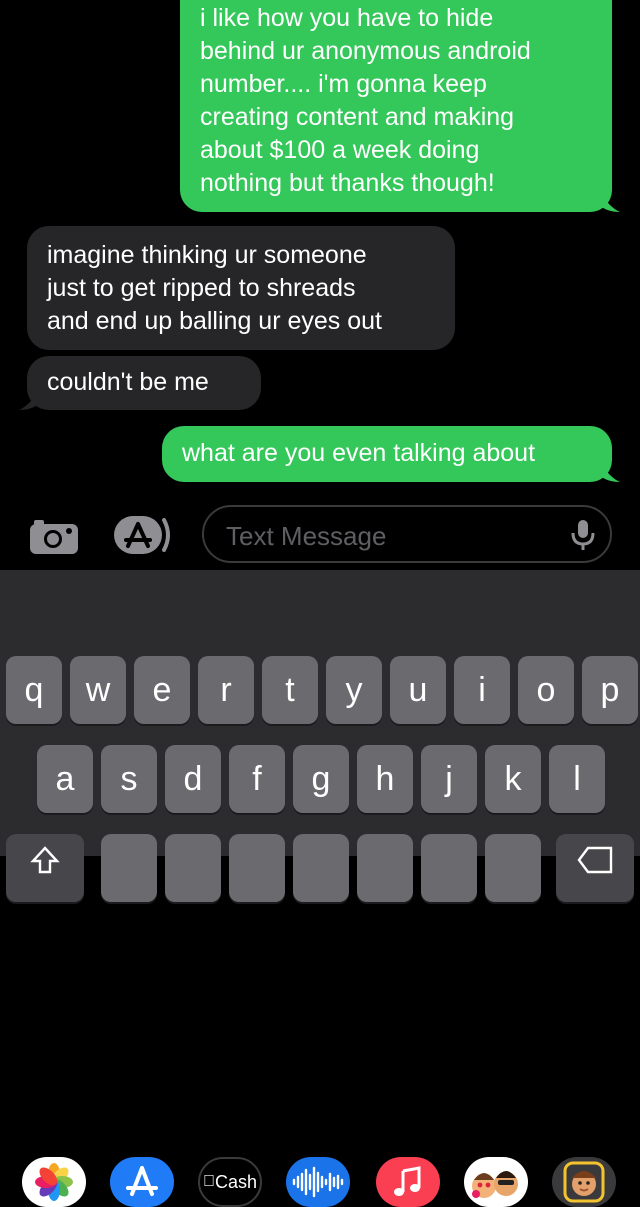 The width and height of the screenshot is (640, 1207). I want to click on key-c, so click(257, 868).